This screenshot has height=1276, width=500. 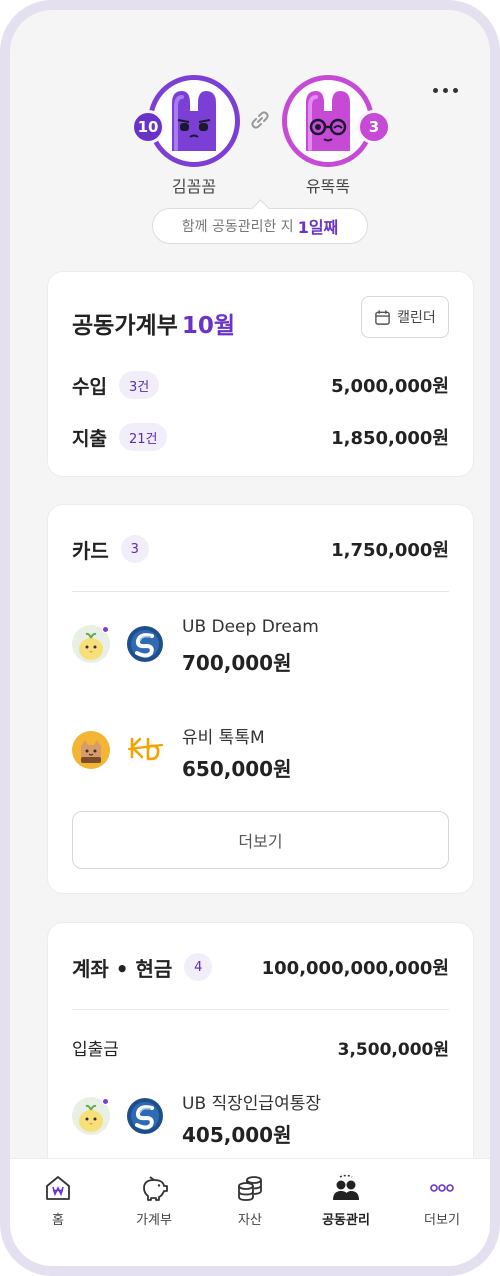 I want to click on accounts-title: 계좌 • 현금, so click(x=122, y=968).